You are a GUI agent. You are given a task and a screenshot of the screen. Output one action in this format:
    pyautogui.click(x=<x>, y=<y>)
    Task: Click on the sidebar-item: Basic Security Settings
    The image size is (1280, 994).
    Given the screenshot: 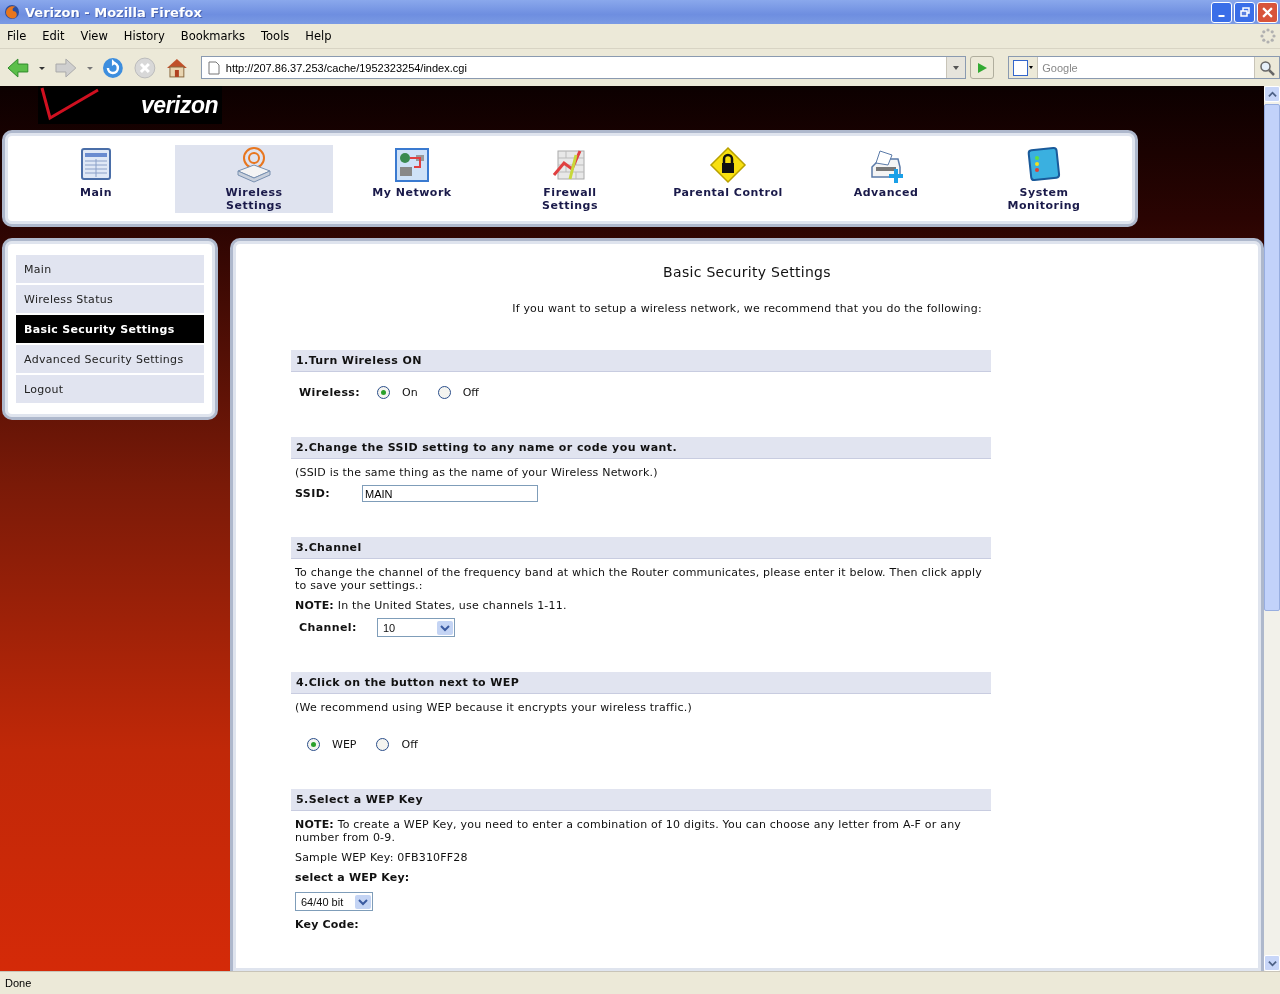 What is the action you would take?
    pyautogui.click(x=110, y=329)
    